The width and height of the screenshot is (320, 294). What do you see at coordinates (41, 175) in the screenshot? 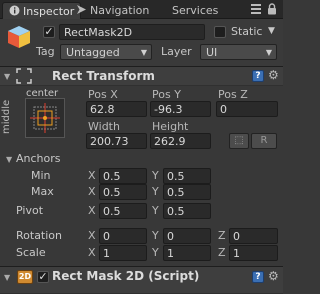
I see `anchor-min-label: Min` at bounding box center [41, 175].